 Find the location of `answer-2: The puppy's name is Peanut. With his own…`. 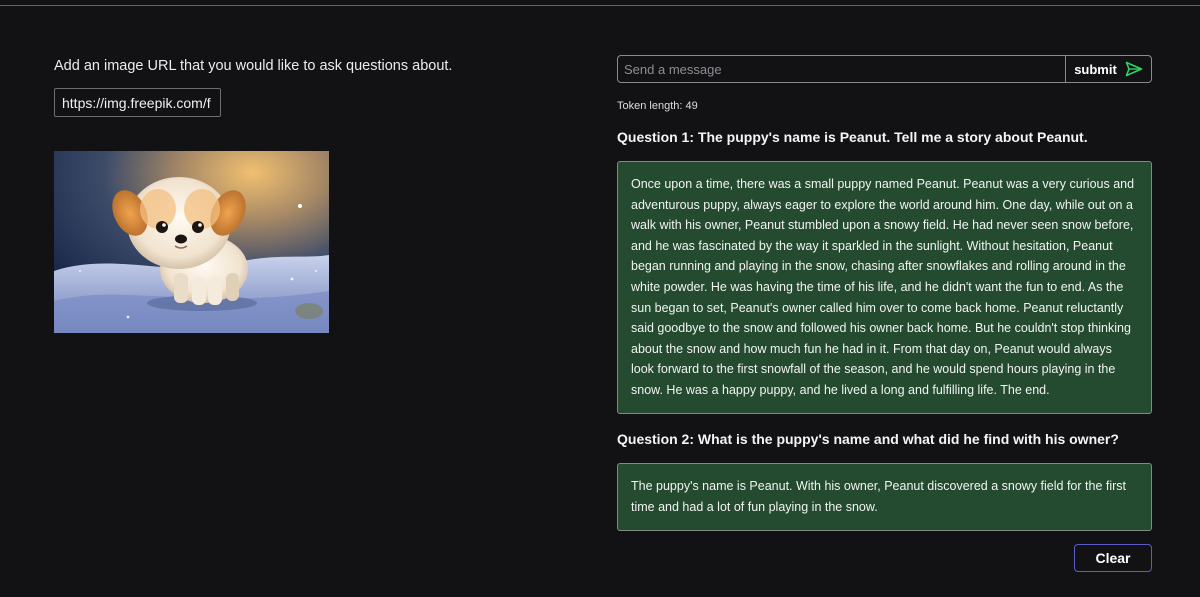

answer-2: The puppy's name is Peanut. With his own… is located at coordinates (884, 497).